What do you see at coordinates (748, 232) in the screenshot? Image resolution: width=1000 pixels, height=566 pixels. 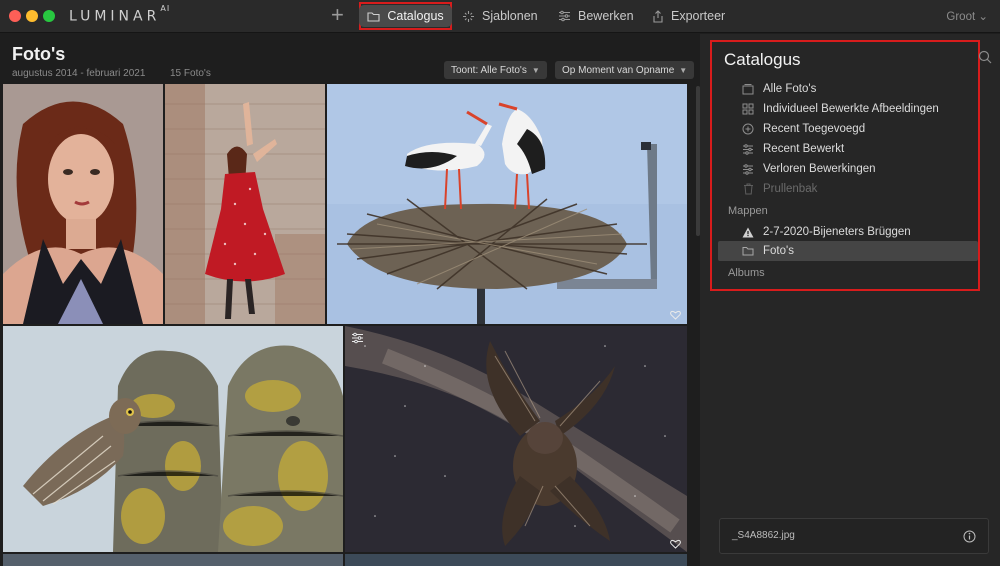 I see `warning-icon` at bounding box center [748, 232].